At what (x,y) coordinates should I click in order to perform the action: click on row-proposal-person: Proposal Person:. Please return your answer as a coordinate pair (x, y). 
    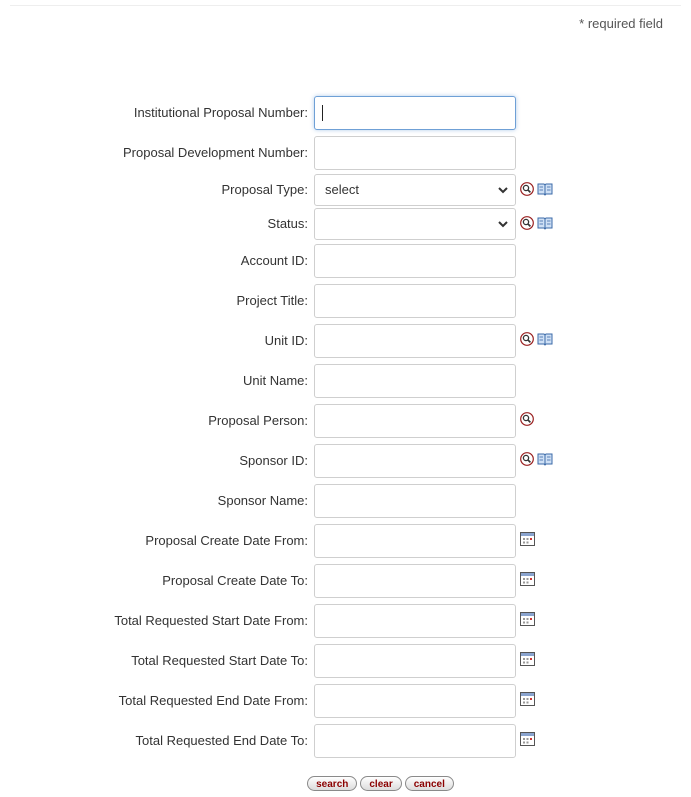
    Looking at the image, I should click on (345, 421).